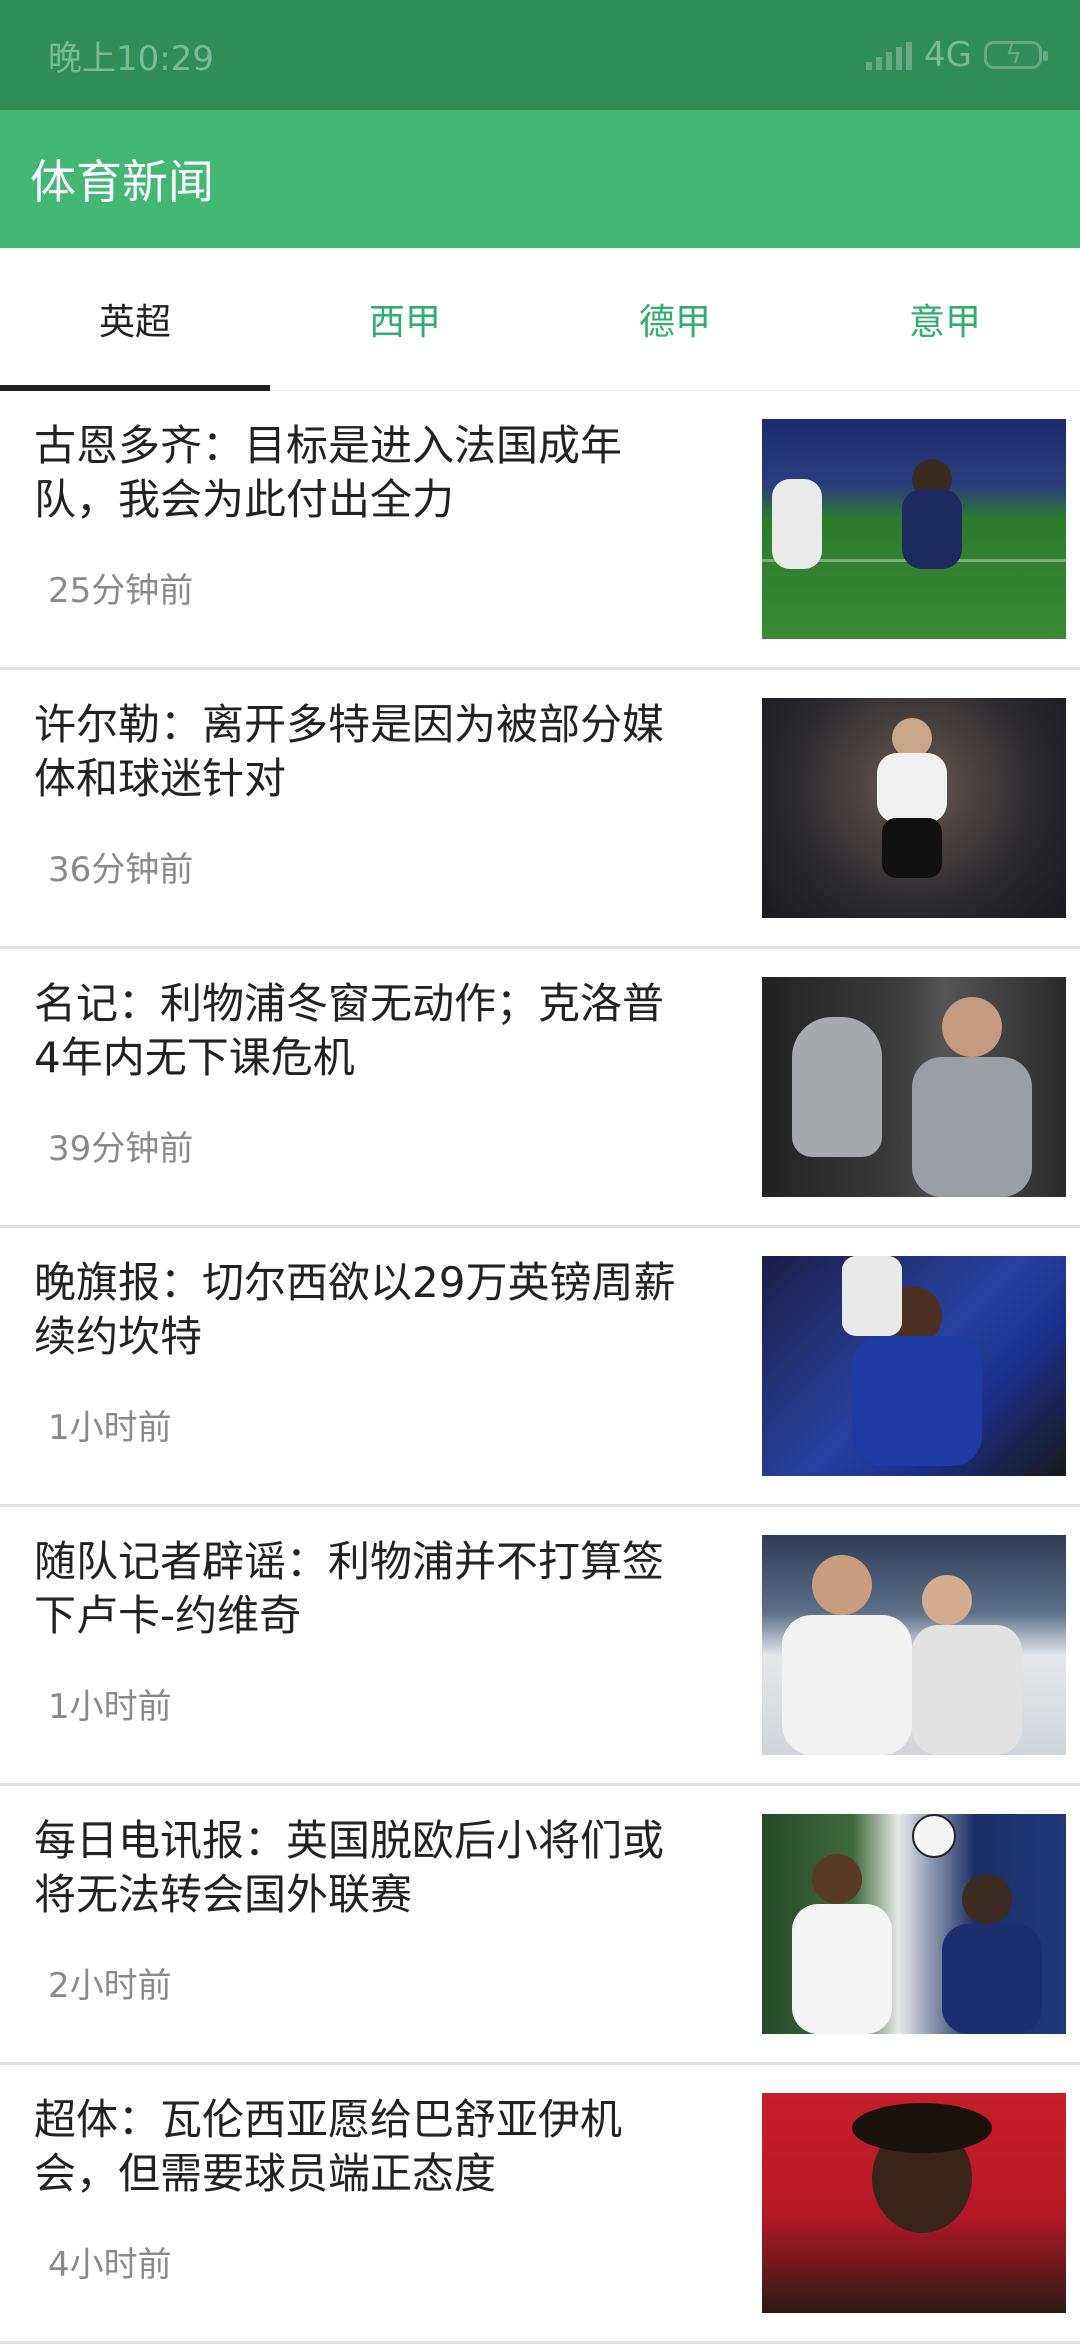 The image size is (1080, 2344). What do you see at coordinates (540, 55) in the screenshot?
I see `status-bar: 晚上10:29 4G ϟ` at bounding box center [540, 55].